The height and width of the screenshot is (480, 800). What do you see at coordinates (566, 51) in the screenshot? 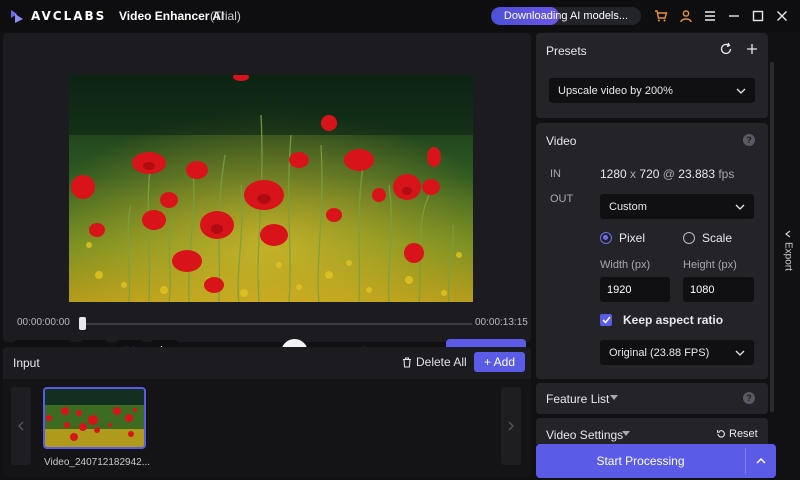
I see `presets-title: Presets` at bounding box center [566, 51].